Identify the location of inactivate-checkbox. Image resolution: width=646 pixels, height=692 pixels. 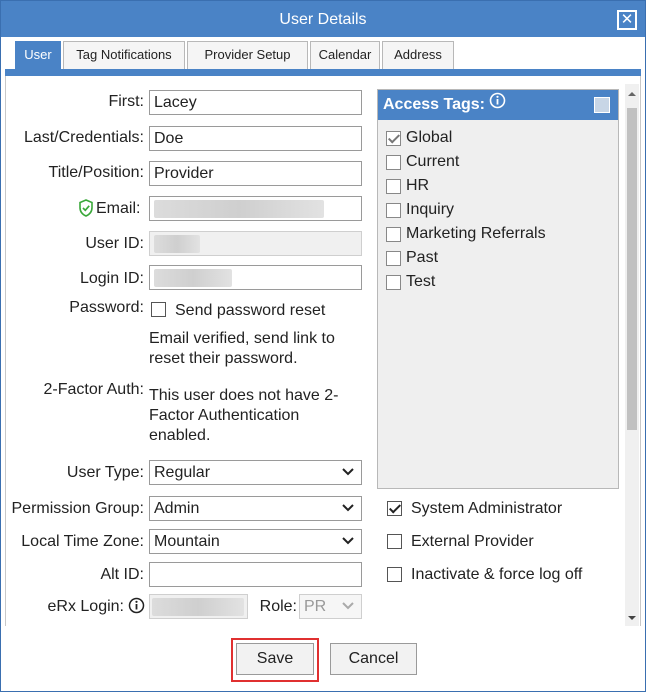
(394, 574).